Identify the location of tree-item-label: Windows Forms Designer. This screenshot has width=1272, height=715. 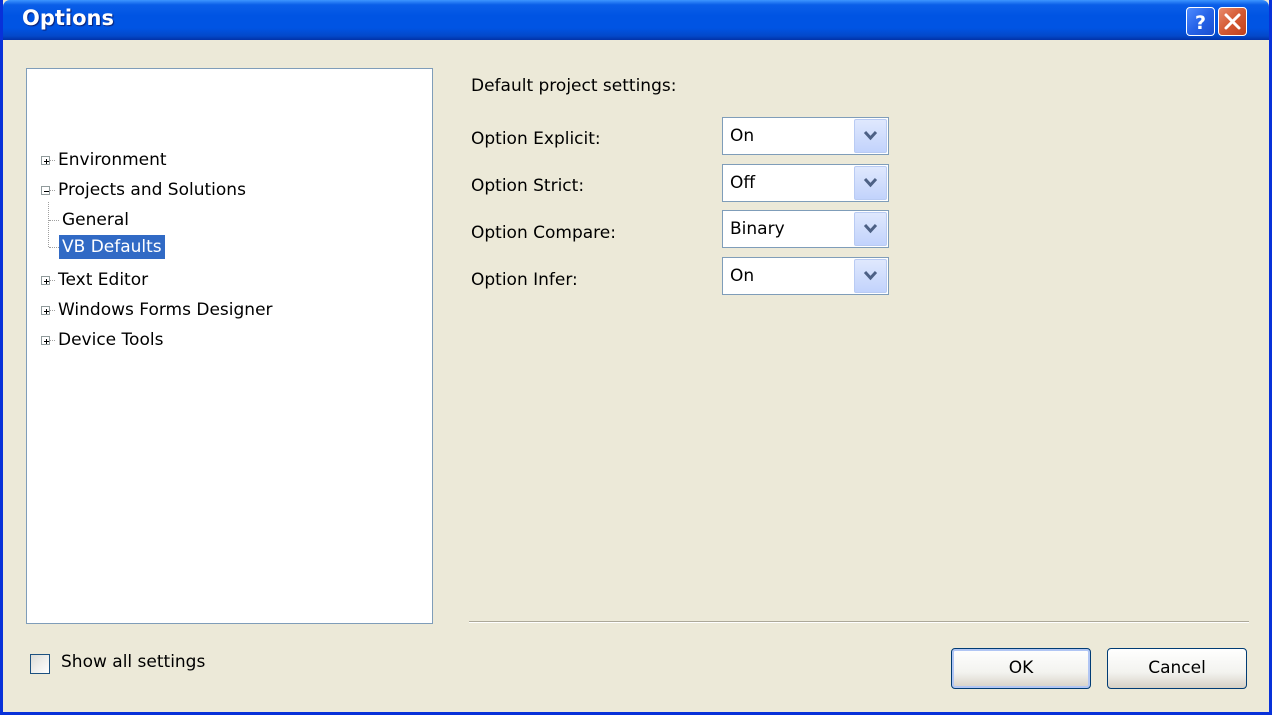
(165, 310).